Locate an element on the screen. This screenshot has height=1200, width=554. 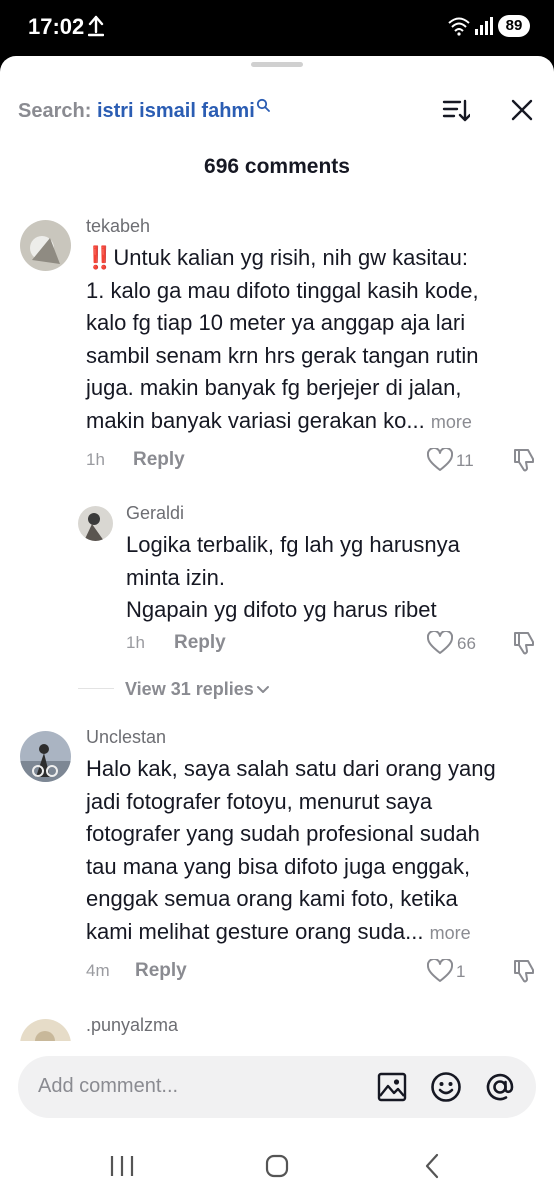
drag-handle is located at coordinates (277, 64).